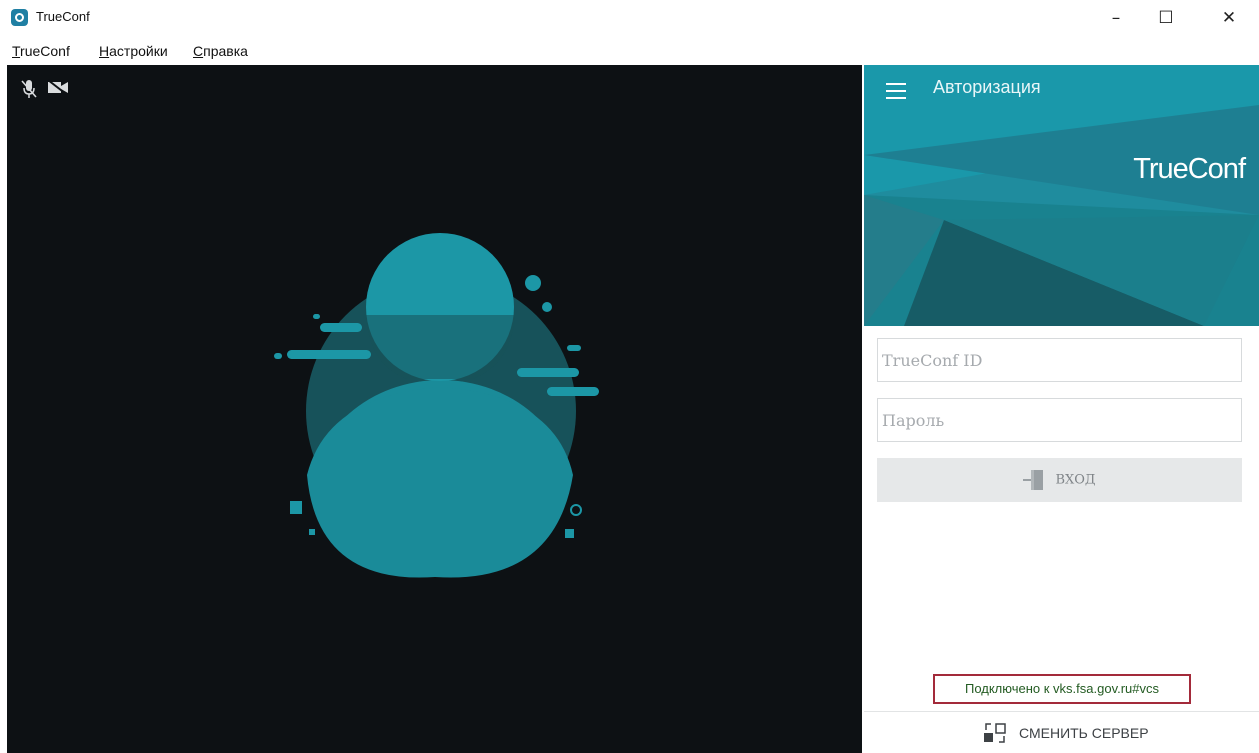  Describe the element at coordinates (995, 733) in the screenshot. I see `change-server-icon` at that location.